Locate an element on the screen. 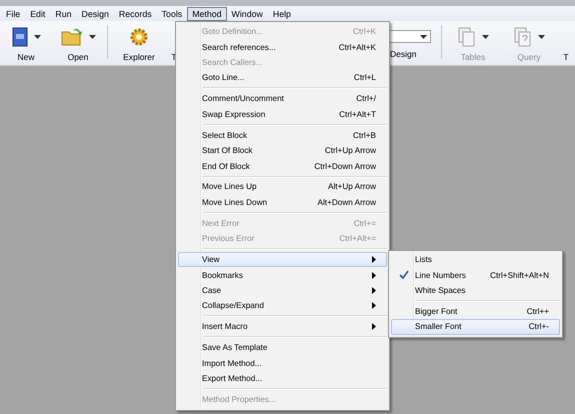 Image resolution: width=575 pixels, height=414 pixels. menu-item: View is located at coordinates (282, 260).